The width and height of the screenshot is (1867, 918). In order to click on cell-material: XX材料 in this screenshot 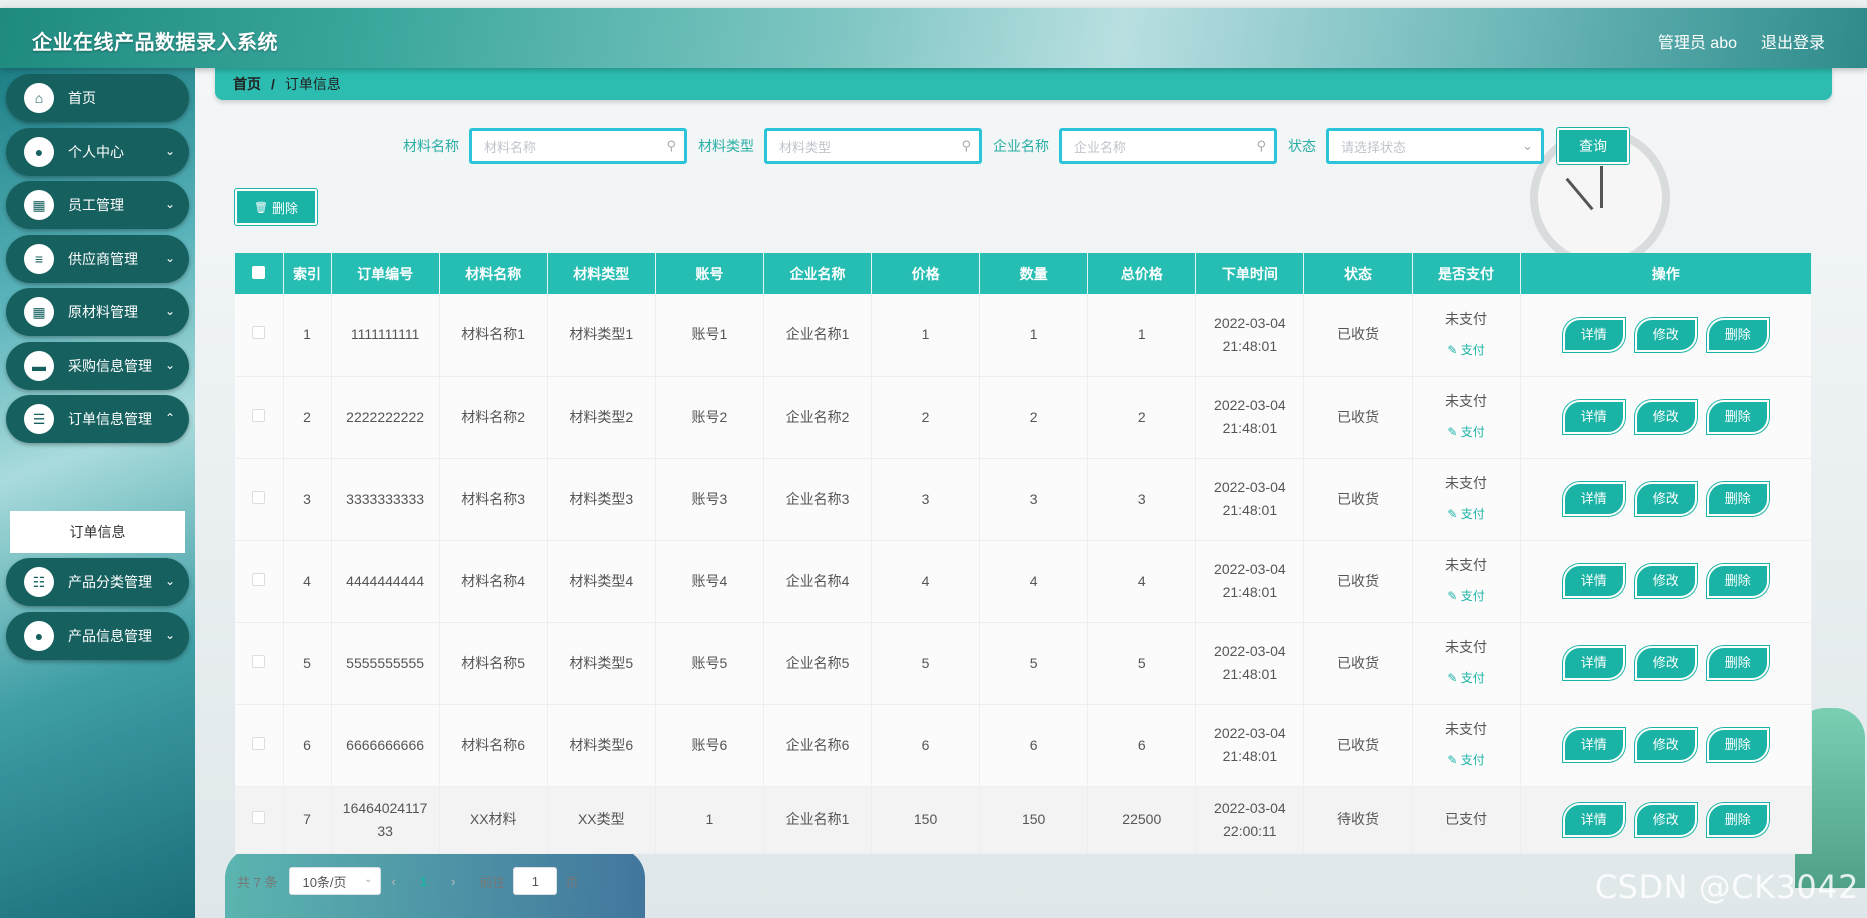, I will do `click(493, 820)`.